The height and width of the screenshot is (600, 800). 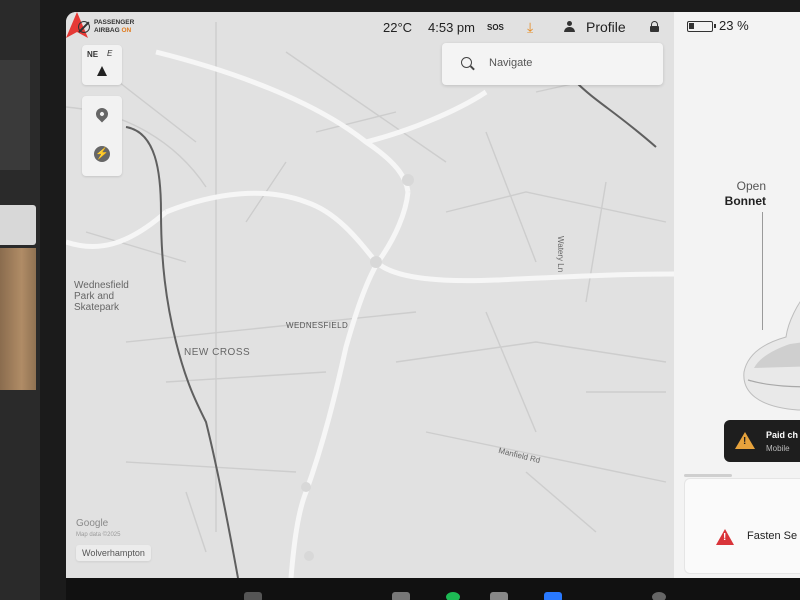 What do you see at coordinates (616, 114) in the screenshot?
I see `canal` at bounding box center [616, 114].